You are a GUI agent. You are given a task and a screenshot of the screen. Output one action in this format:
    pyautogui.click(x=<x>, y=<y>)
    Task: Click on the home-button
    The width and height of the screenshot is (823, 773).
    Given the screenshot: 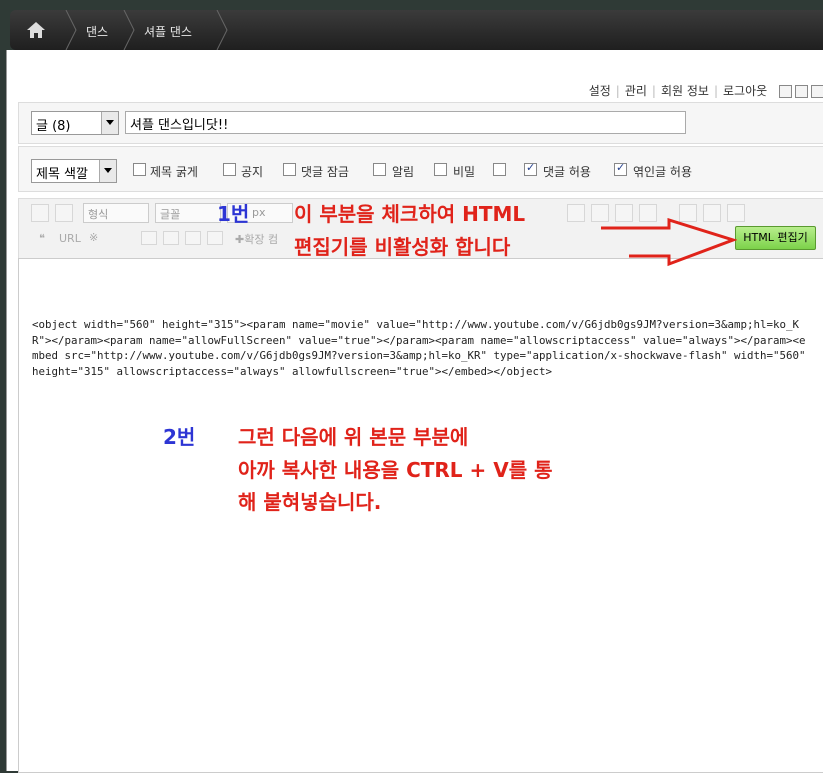 What is the action you would take?
    pyautogui.click(x=37, y=30)
    